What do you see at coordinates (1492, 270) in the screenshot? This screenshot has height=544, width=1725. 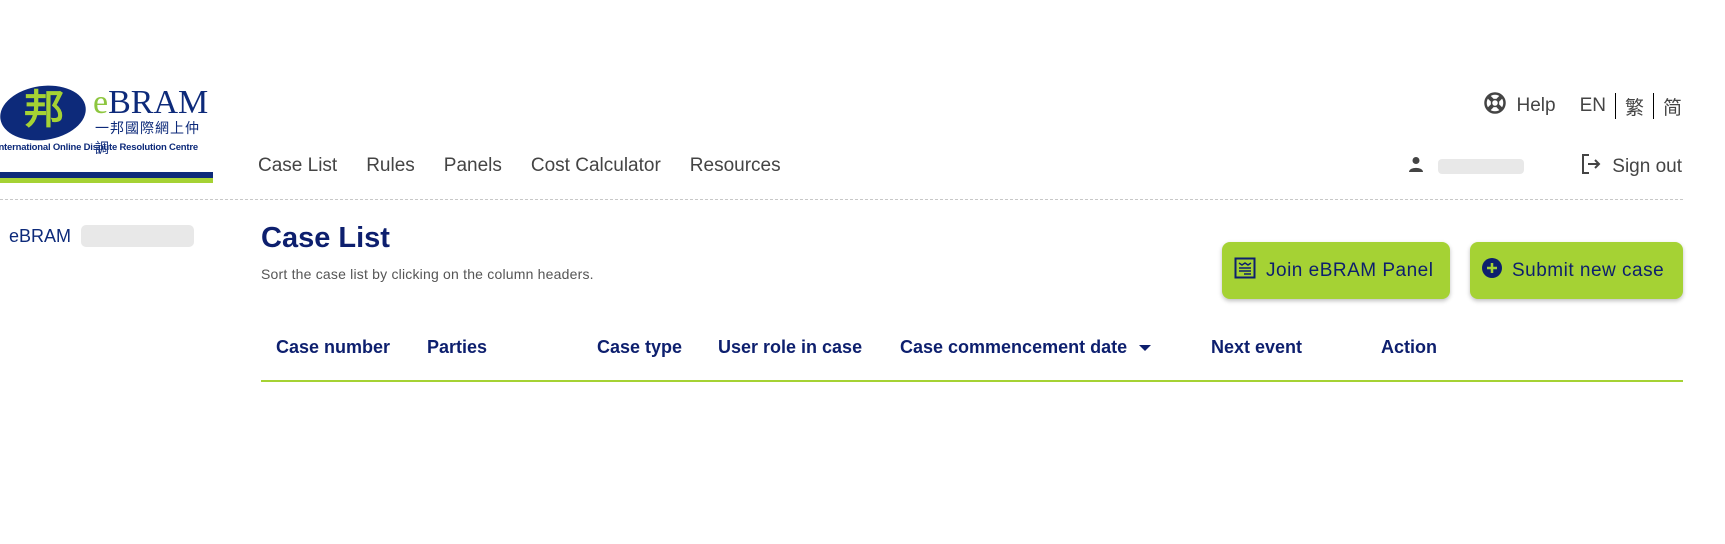 I see `plus-circle-icon` at bounding box center [1492, 270].